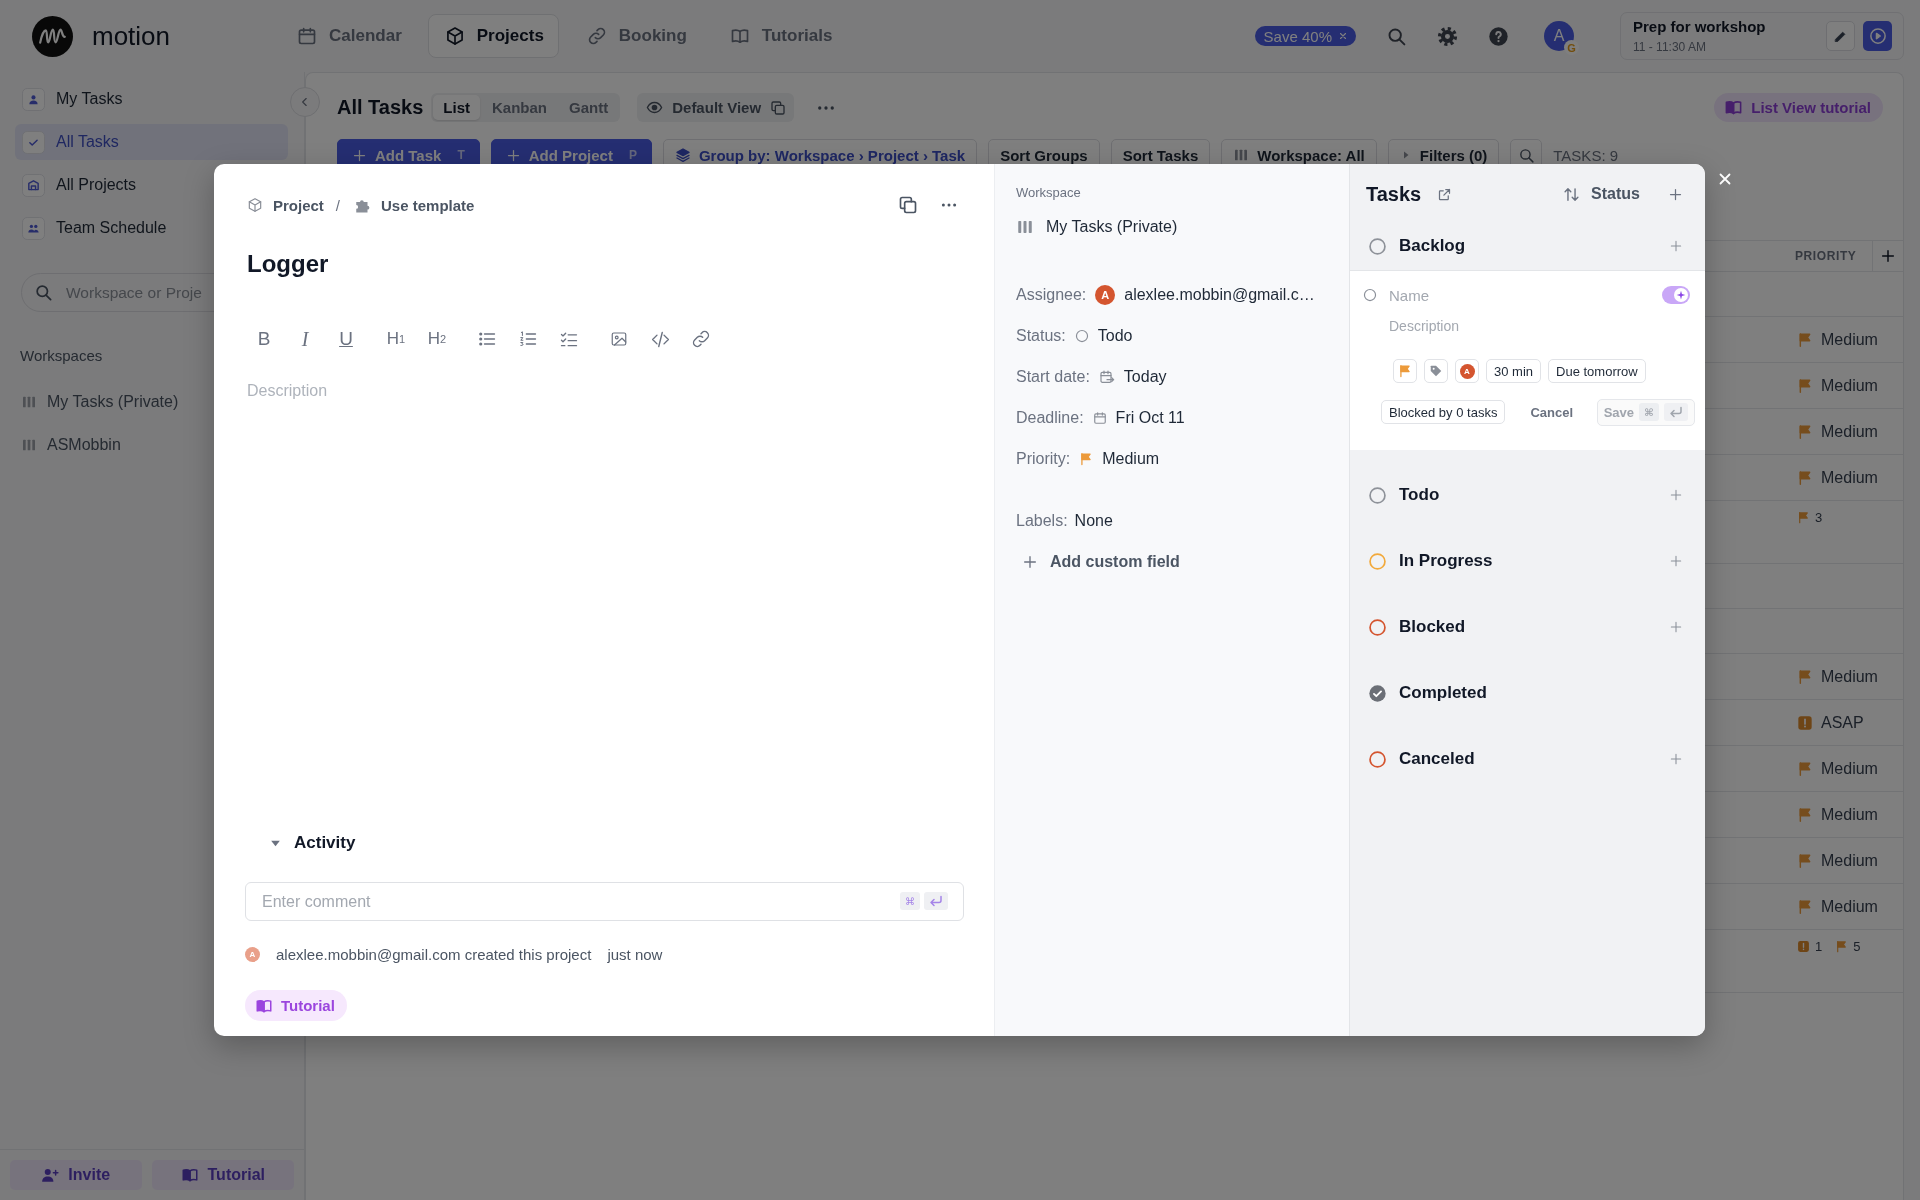  What do you see at coordinates (346, 339) in the screenshot?
I see `underline-button: U` at bounding box center [346, 339].